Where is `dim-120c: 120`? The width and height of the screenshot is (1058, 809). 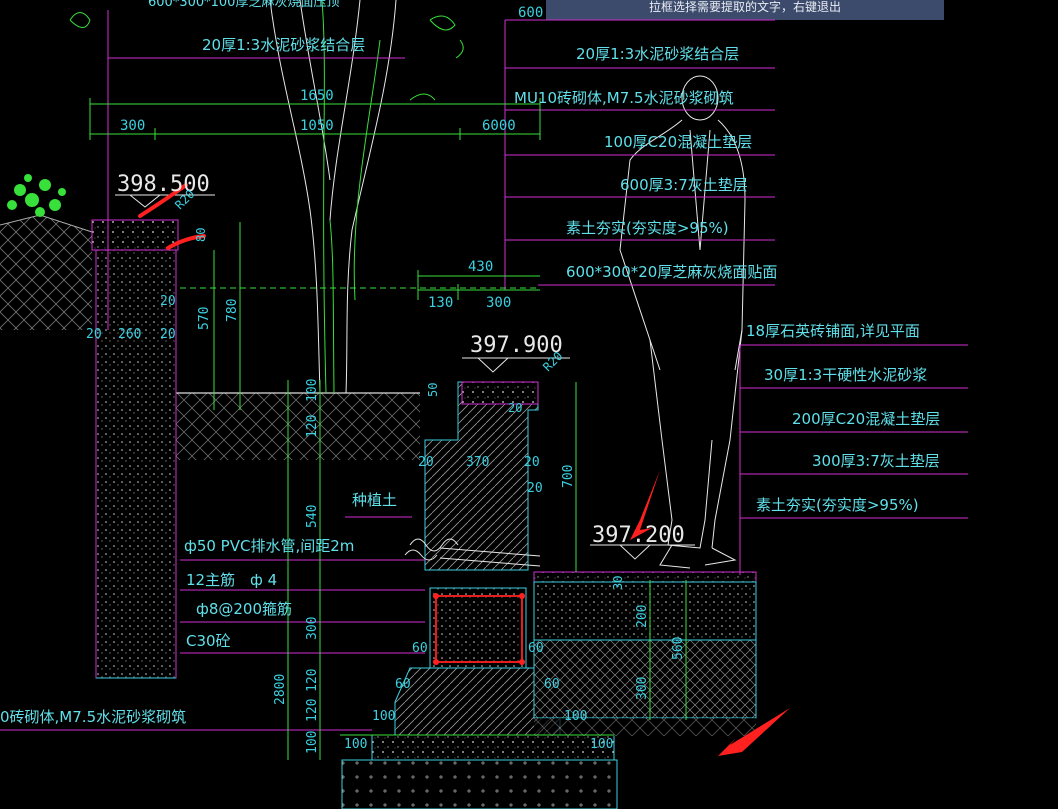
dim-120c: 120 is located at coordinates (312, 710).